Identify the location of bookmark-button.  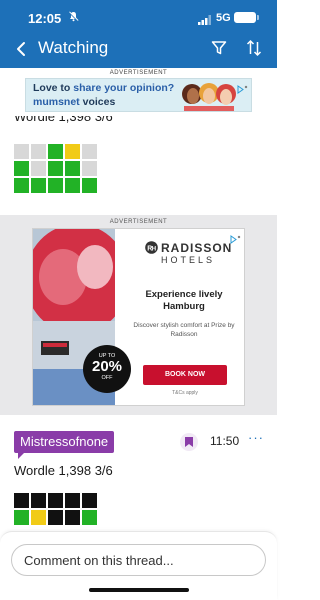
(189, 442).